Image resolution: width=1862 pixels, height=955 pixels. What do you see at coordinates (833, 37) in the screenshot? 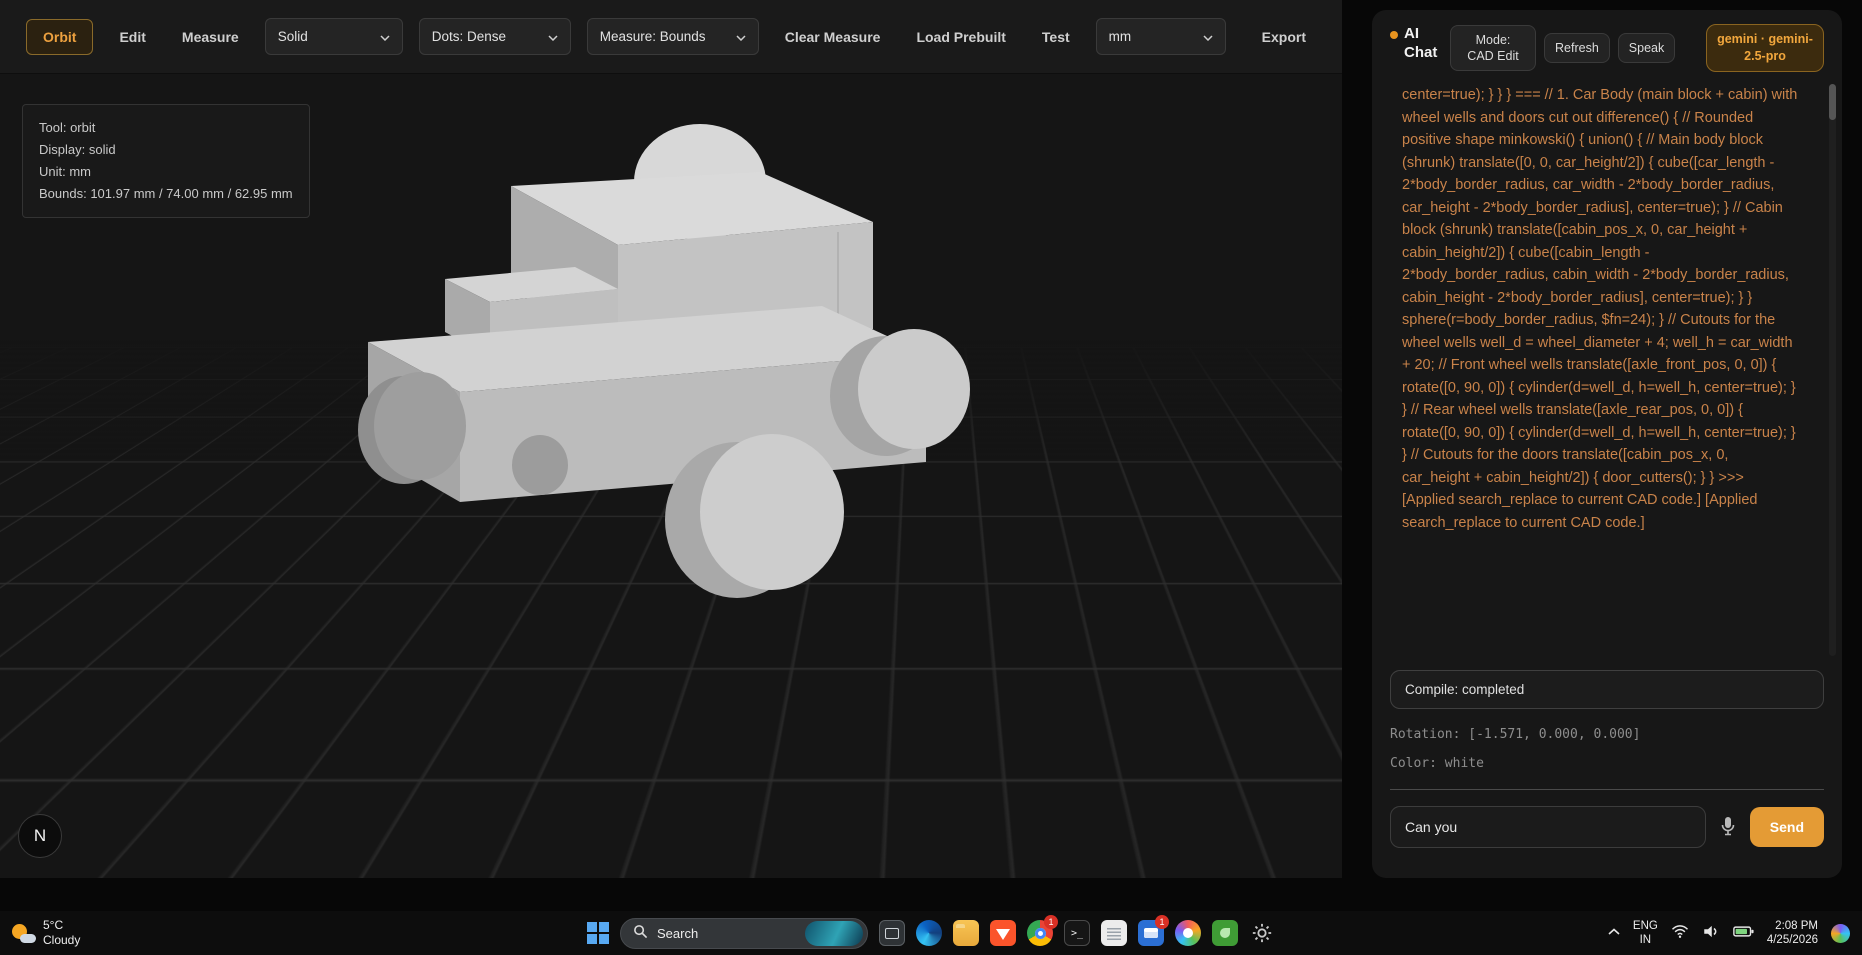
I see `clear-measure-button: Clear Measure` at bounding box center [833, 37].